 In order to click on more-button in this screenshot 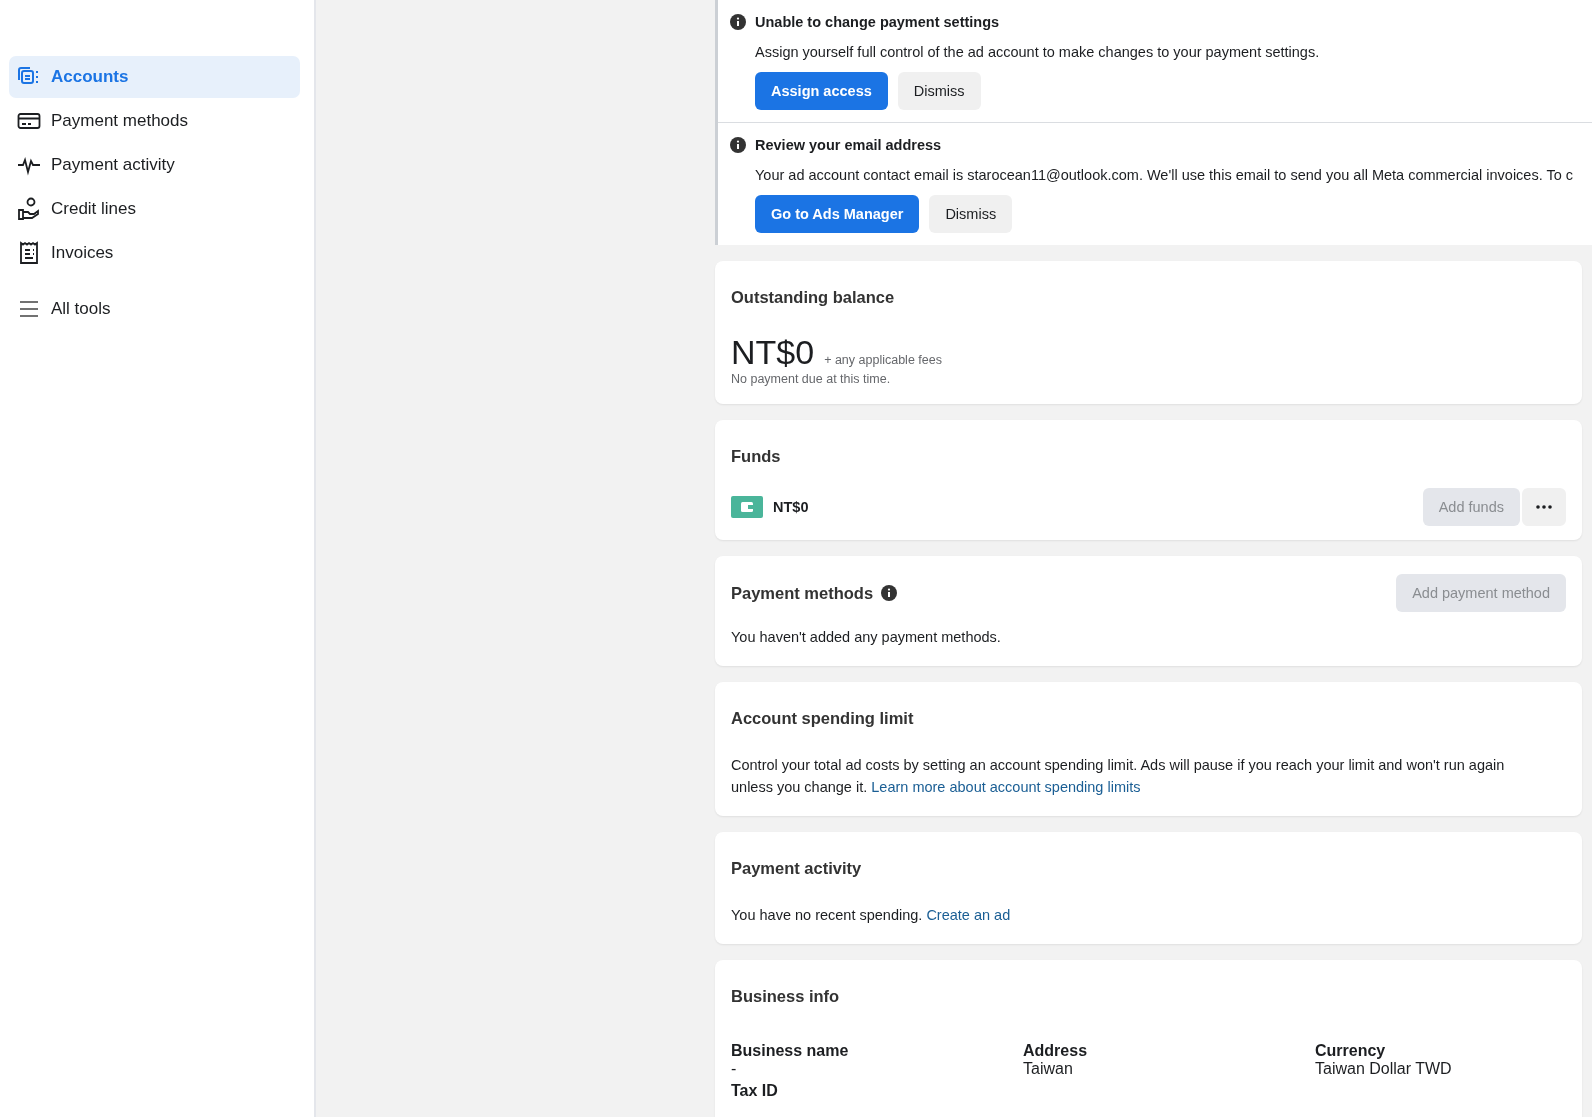, I will do `click(1544, 507)`.